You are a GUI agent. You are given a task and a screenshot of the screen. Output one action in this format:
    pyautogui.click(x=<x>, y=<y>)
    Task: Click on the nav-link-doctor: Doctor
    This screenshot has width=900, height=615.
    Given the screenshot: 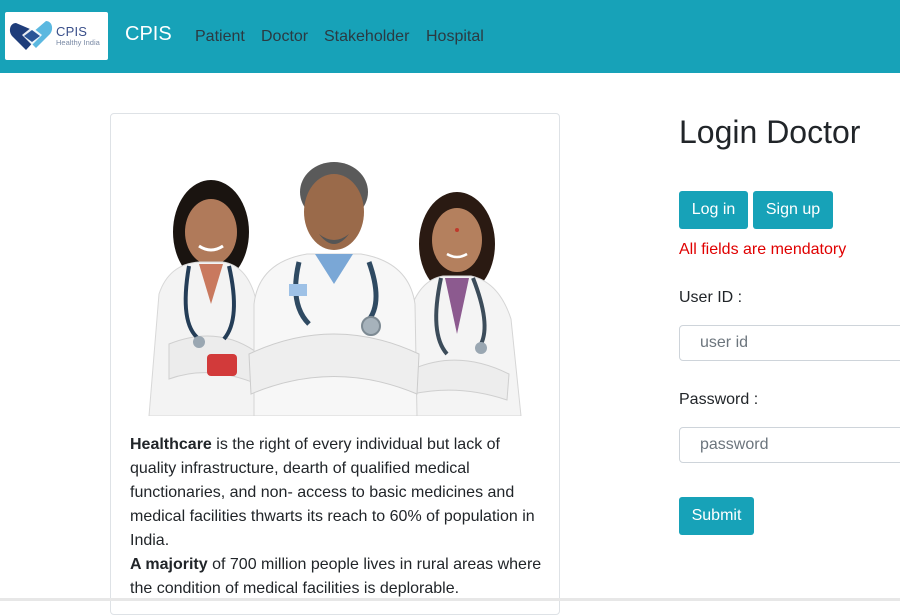 What is the action you would take?
    pyautogui.click(x=284, y=37)
    